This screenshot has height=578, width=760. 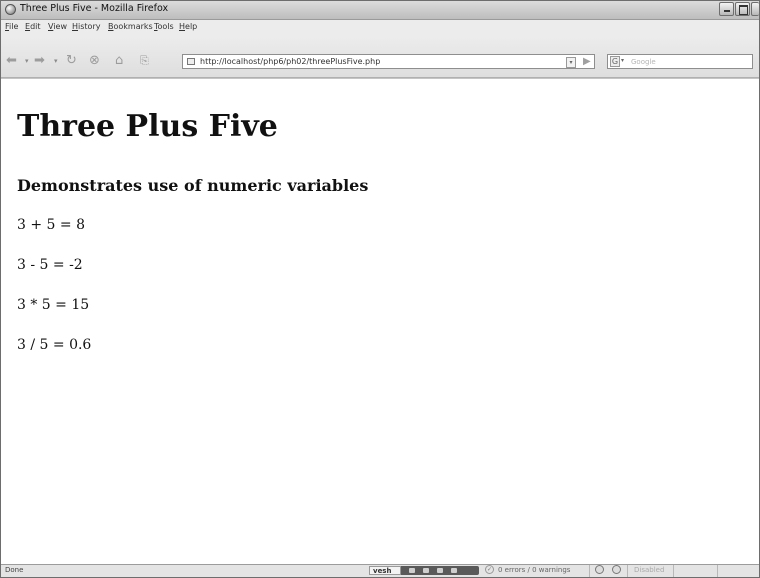 What do you see at coordinates (534, 570) in the screenshot?
I see `error-count: 0 errors / 0 warnings` at bounding box center [534, 570].